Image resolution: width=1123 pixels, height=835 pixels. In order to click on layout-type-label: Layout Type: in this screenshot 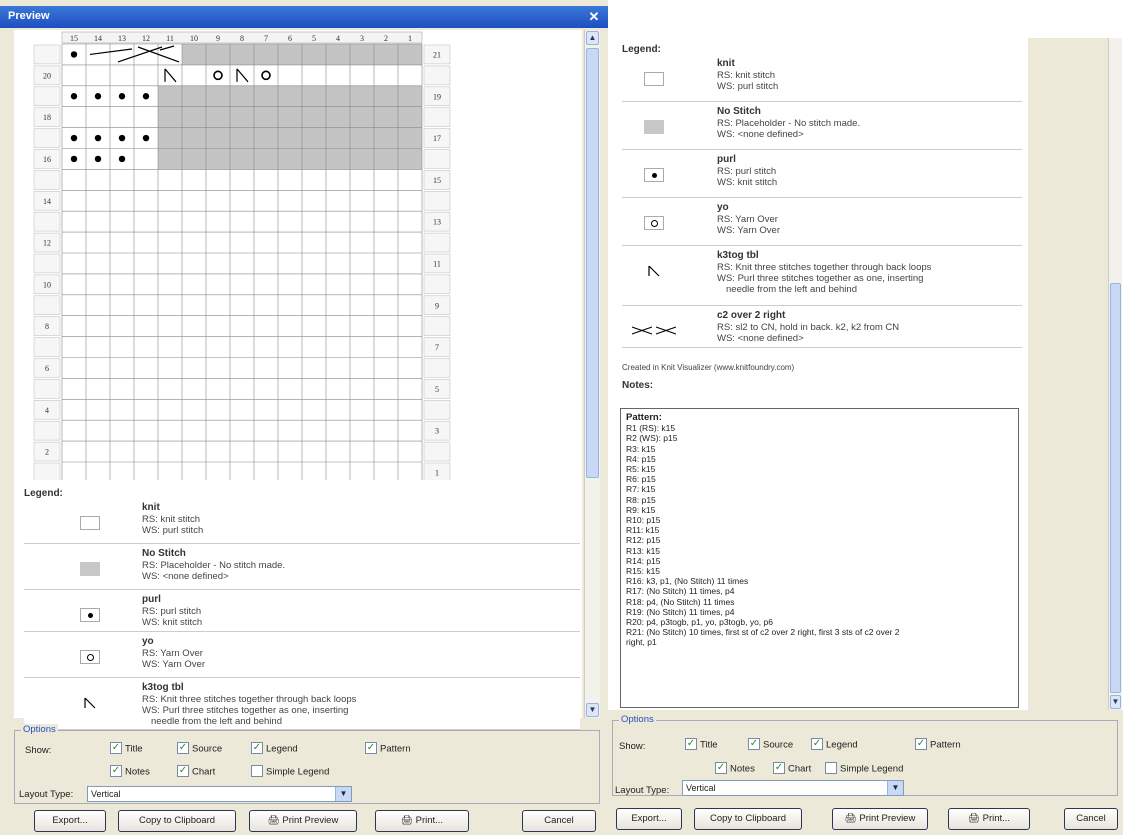, I will do `click(642, 790)`.